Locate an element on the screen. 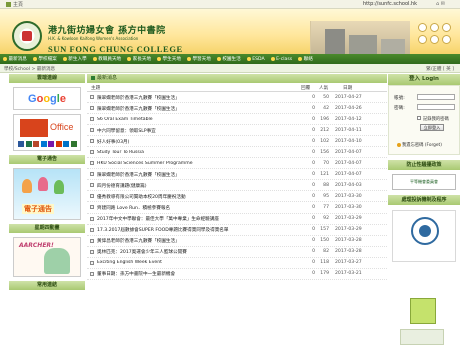 This screenshot has height=345, width=460. news-row: 四月份德育講題(健康篇) 0 88 2017-04-03 is located at coordinates (237, 186).